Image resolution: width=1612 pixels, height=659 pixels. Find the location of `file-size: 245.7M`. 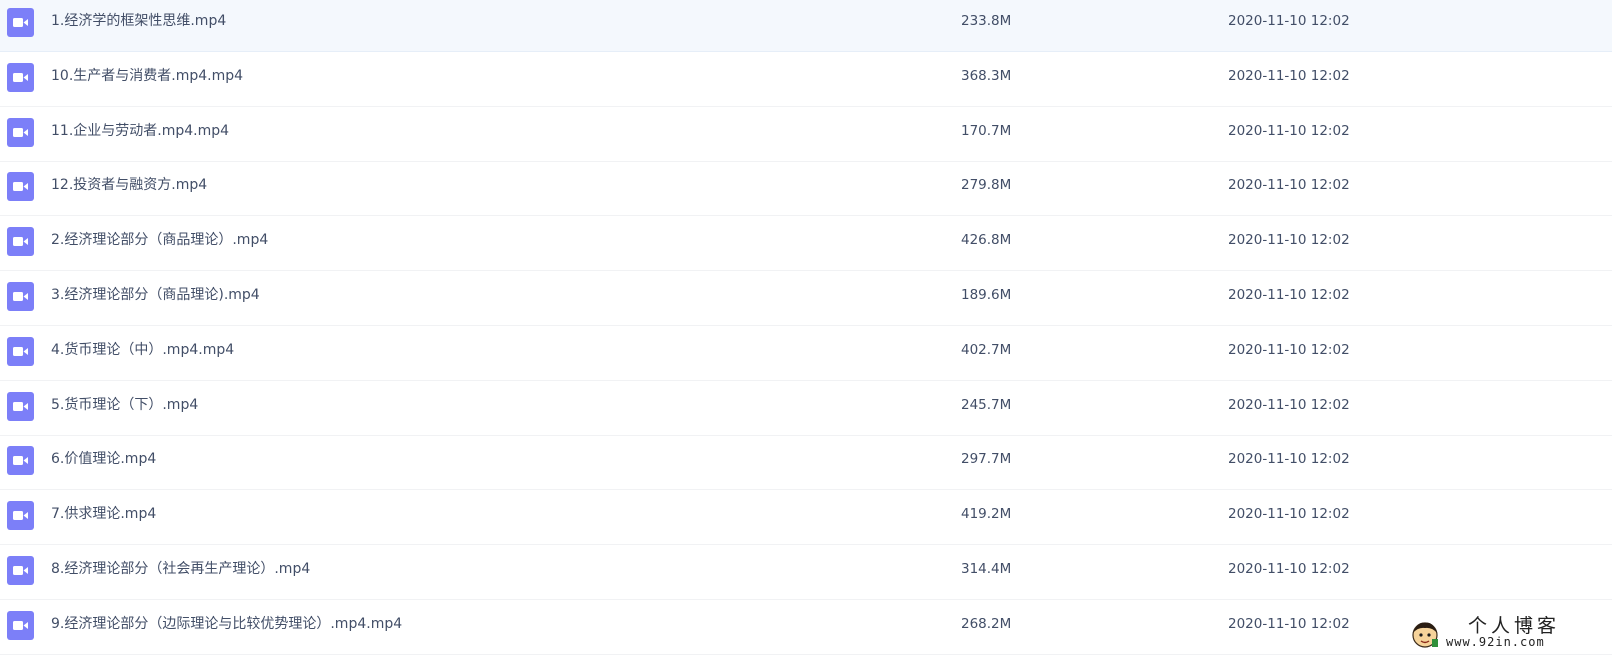

file-size: 245.7M is located at coordinates (986, 405).